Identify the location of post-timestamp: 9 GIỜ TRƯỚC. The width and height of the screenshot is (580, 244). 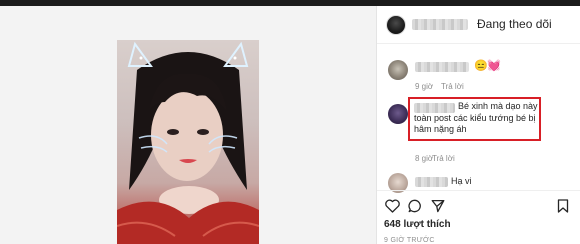
(409, 240).